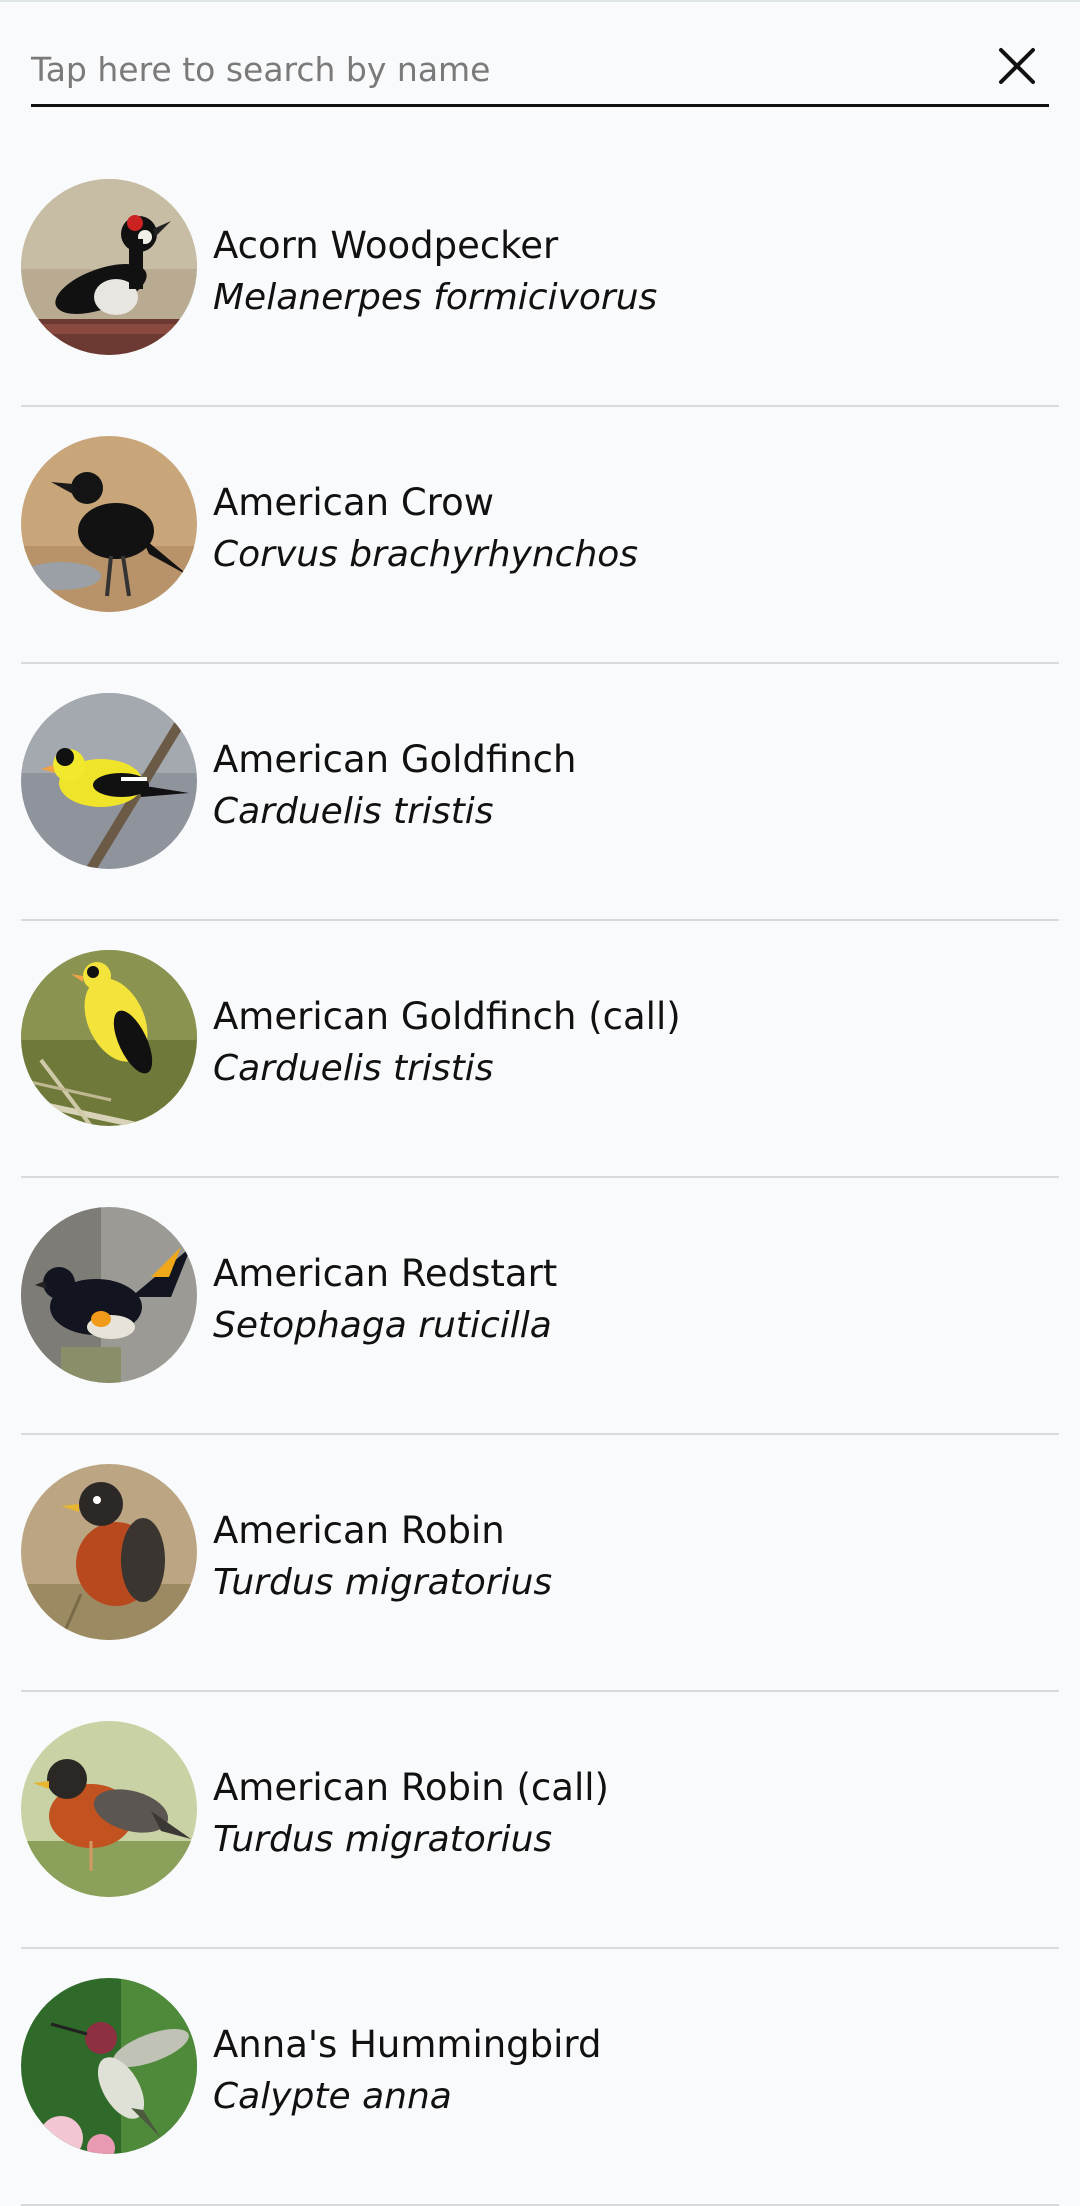  Describe the element at coordinates (386, 245) in the screenshot. I see `bird-common-name: Acorn Woodpecker` at that location.